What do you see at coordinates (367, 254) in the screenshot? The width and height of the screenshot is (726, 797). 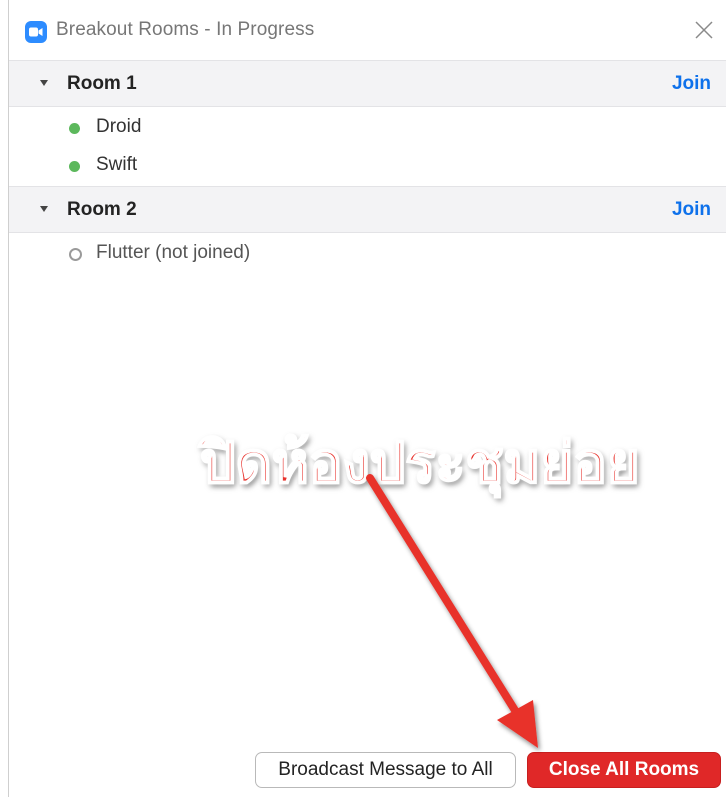 I see `participant-row: Flutter (not joined)` at bounding box center [367, 254].